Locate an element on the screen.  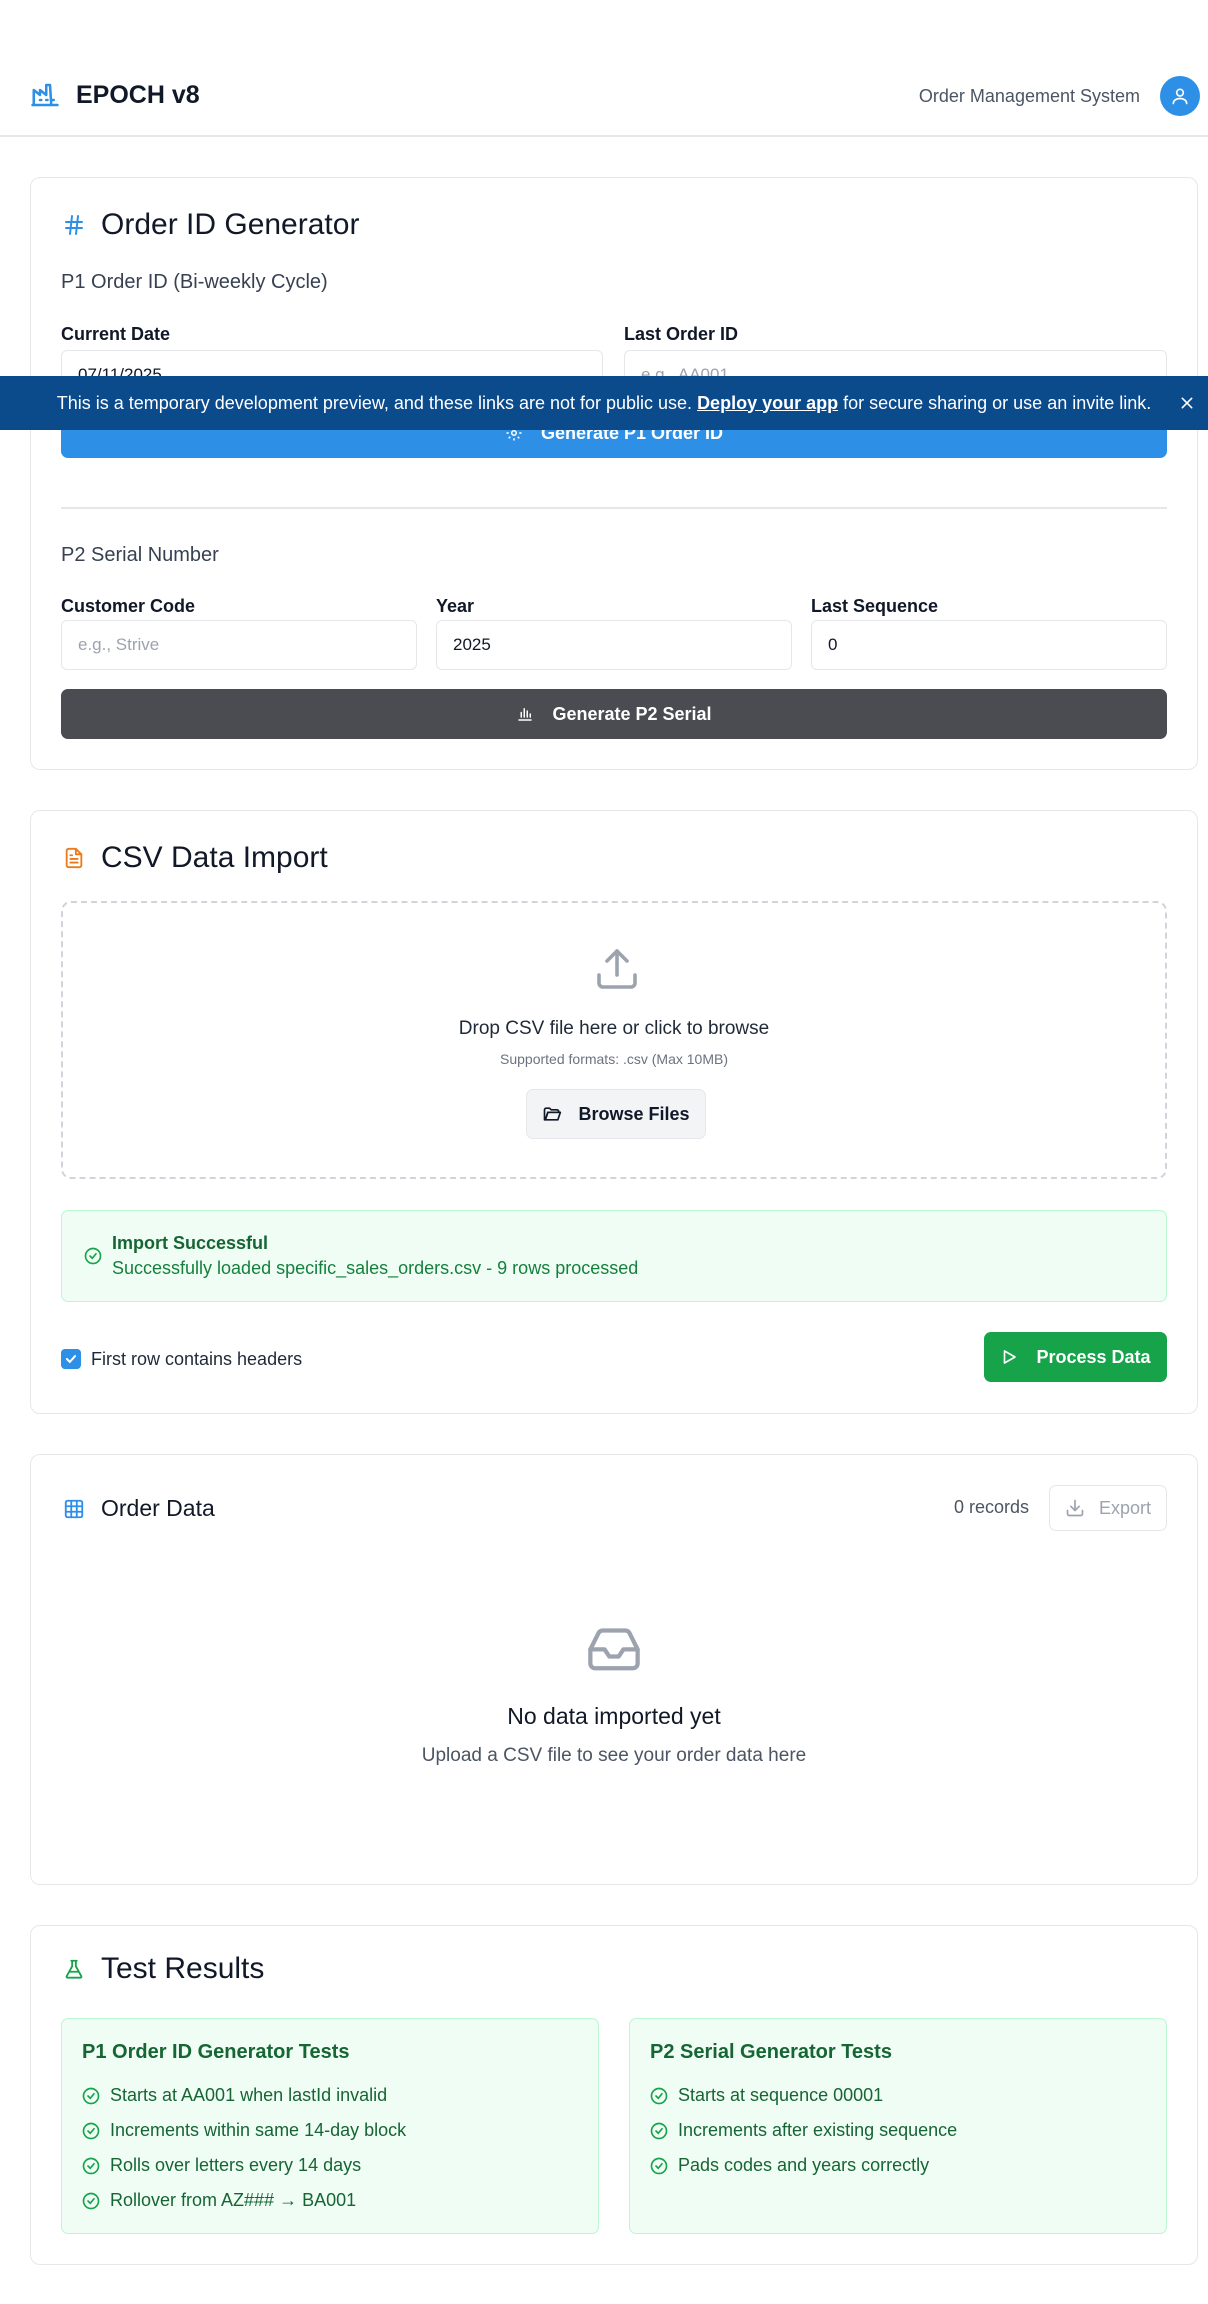
table-icon is located at coordinates (74, 1509).